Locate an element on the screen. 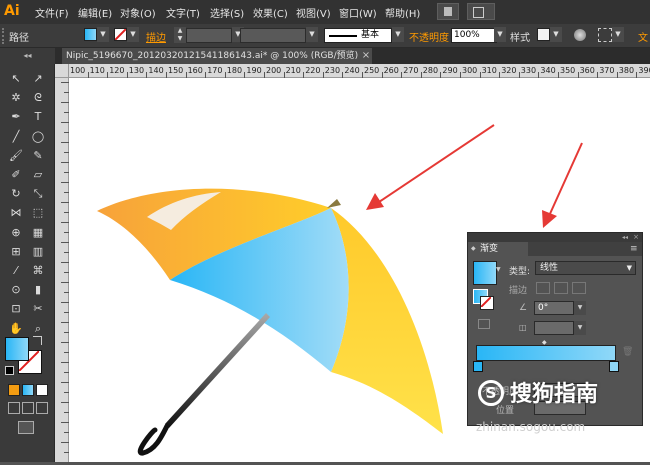 This screenshot has width=650, height=465. menu-object: 对象(O) is located at coordinates (138, 12).